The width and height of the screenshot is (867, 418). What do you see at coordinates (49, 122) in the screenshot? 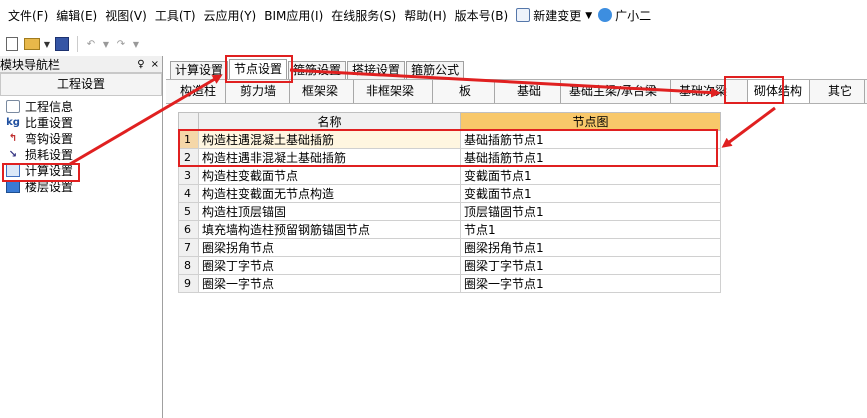
I see `tree-item-label: 比重设置` at bounding box center [49, 122].